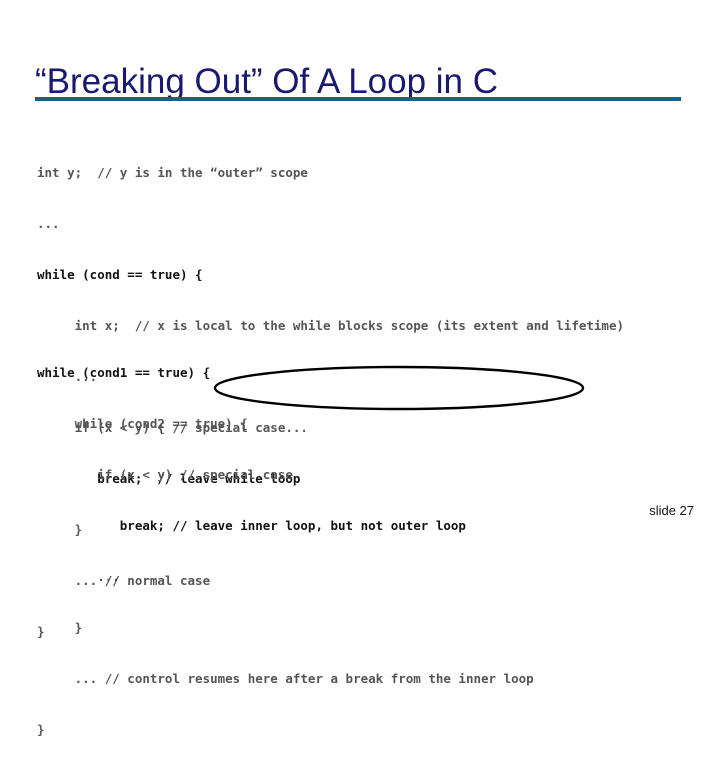  I want to click on code-line: while (cond2 == true) {, so click(142, 423).